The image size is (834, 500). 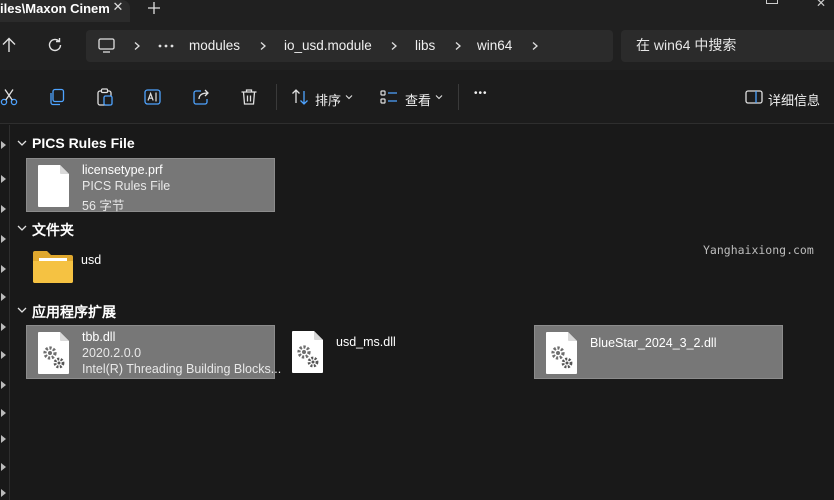 I want to click on share-icon, so click(x=201, y=97).